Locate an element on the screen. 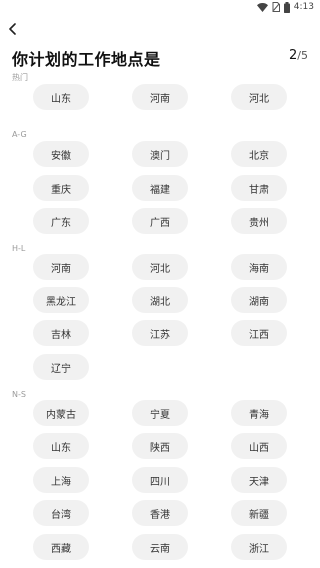 This screenshot has height=568, width=320. province-chip: 吉林 is located at coordinates (61, 333).